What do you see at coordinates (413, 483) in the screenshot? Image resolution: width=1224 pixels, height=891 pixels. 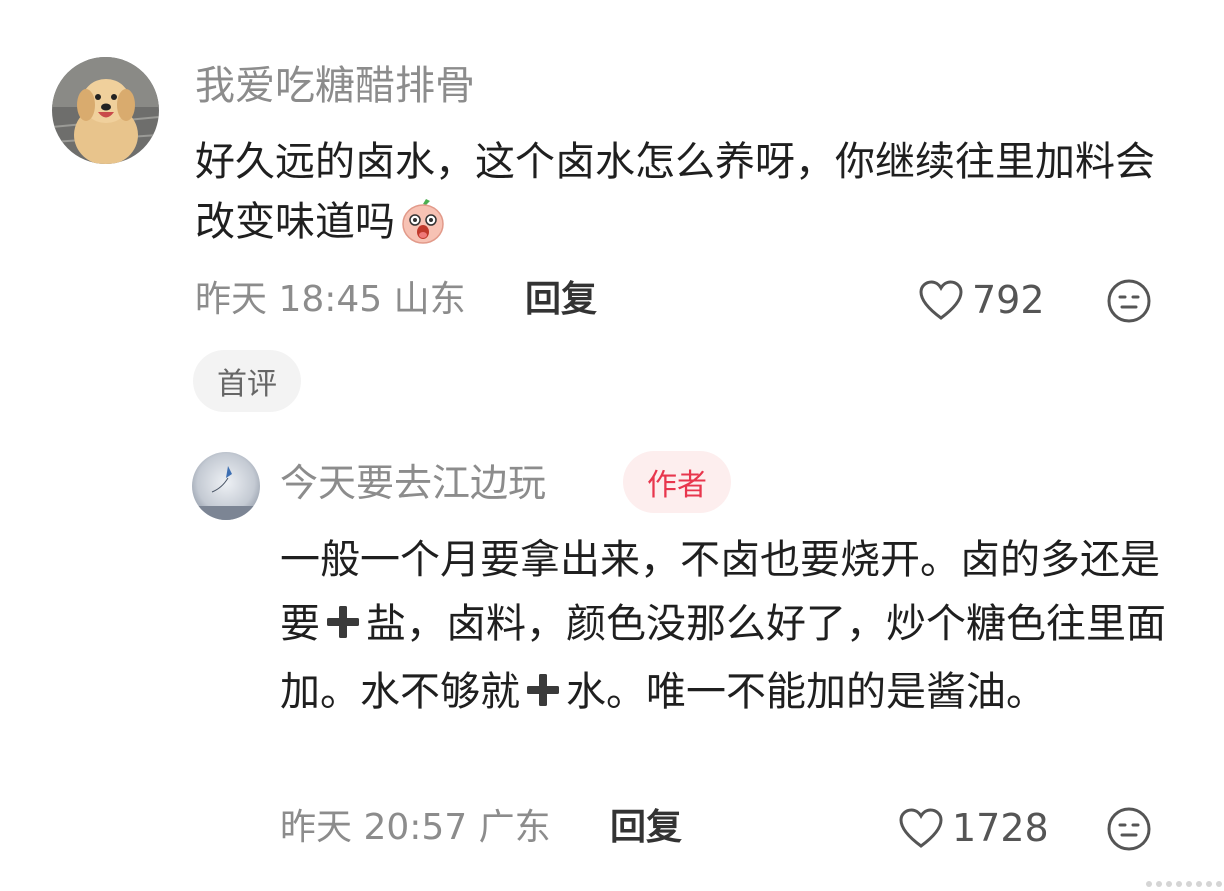 I see `reply-username: 今天要去江边玩` at bounding box center [413, 483].